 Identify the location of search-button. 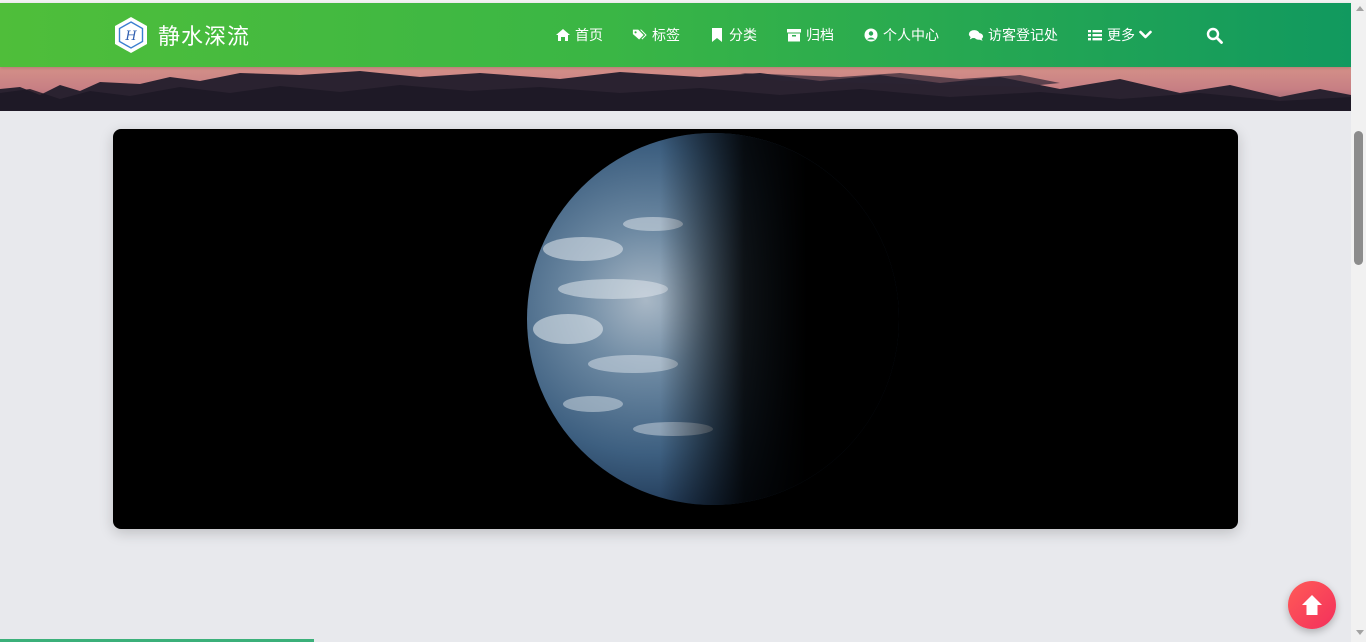
(1215, 36).